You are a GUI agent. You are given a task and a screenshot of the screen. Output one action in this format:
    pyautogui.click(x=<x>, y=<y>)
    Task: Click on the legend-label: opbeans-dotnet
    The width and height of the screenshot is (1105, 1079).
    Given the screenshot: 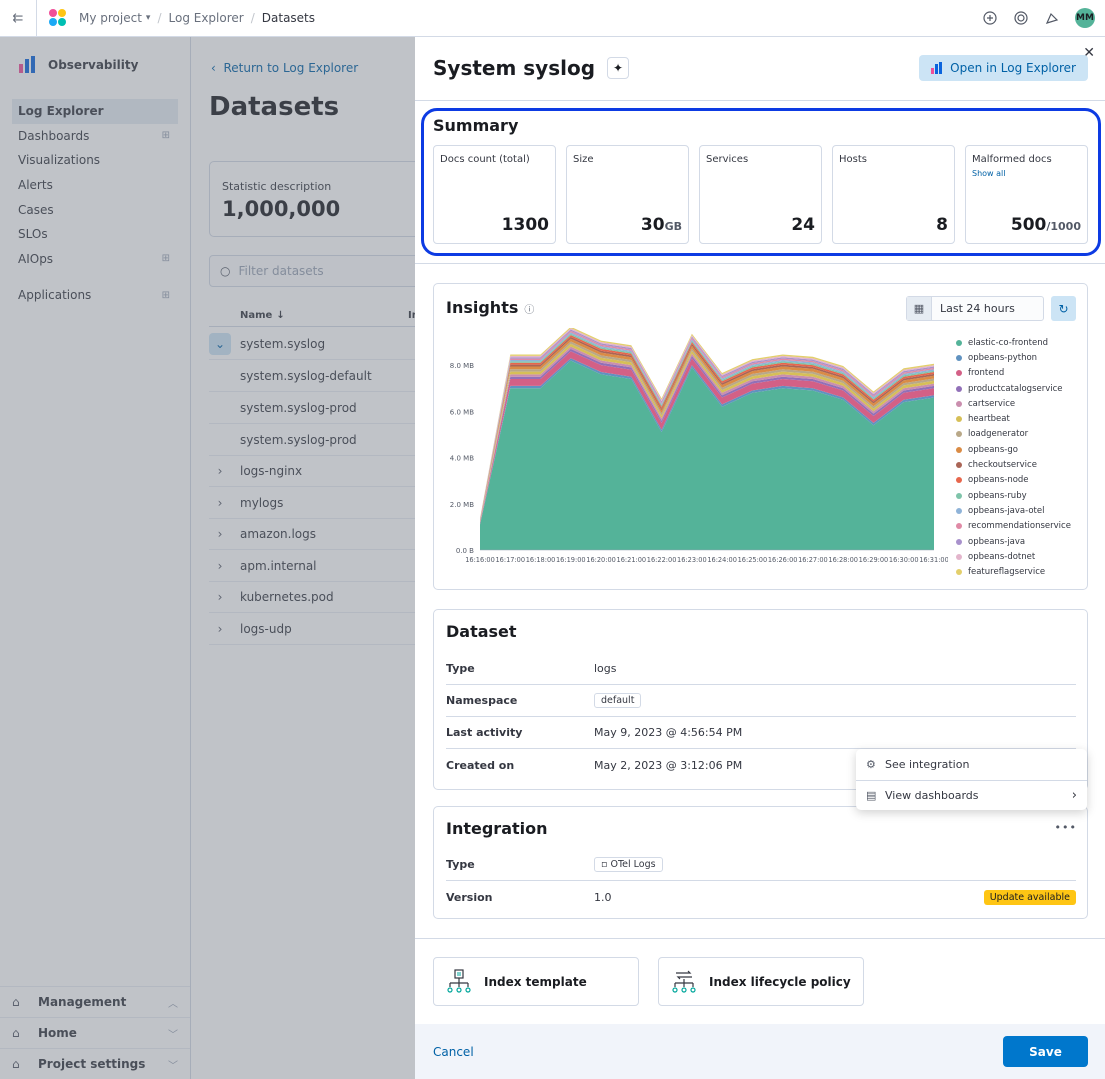 What is the action you would take?
    pyautogui.click(x=1002, y=556)
    